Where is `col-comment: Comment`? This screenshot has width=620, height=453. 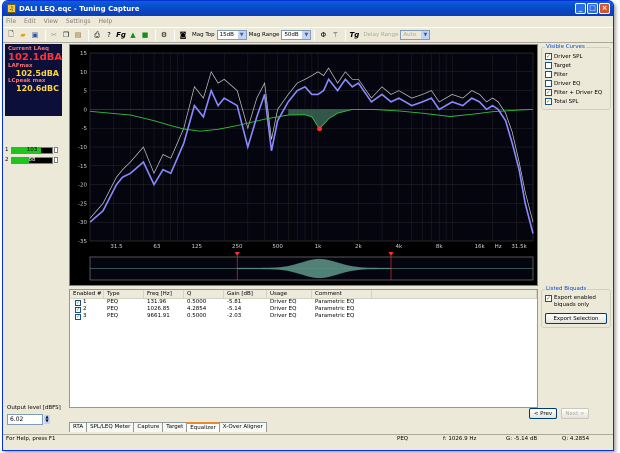
col-comment: Comment is located at coordinates (342, 294).